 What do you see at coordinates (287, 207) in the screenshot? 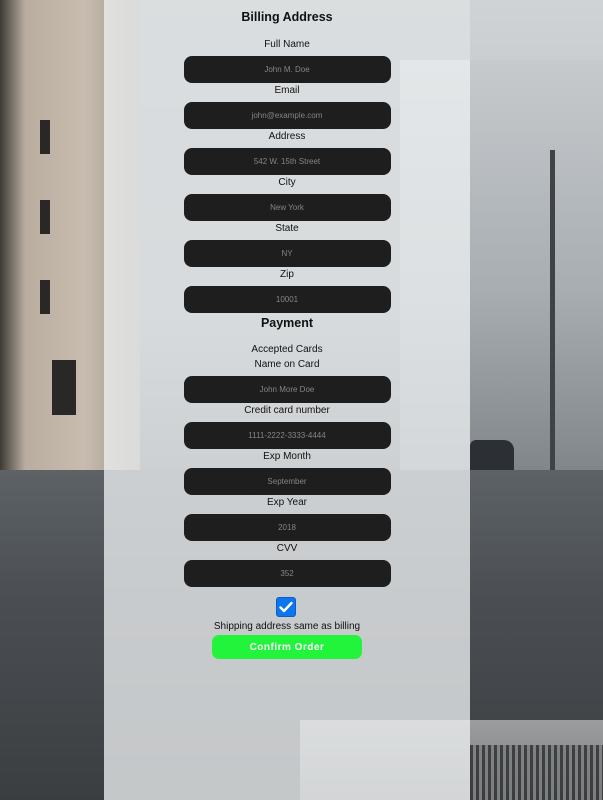
I see `city-input` at bounding box center [287, 207].